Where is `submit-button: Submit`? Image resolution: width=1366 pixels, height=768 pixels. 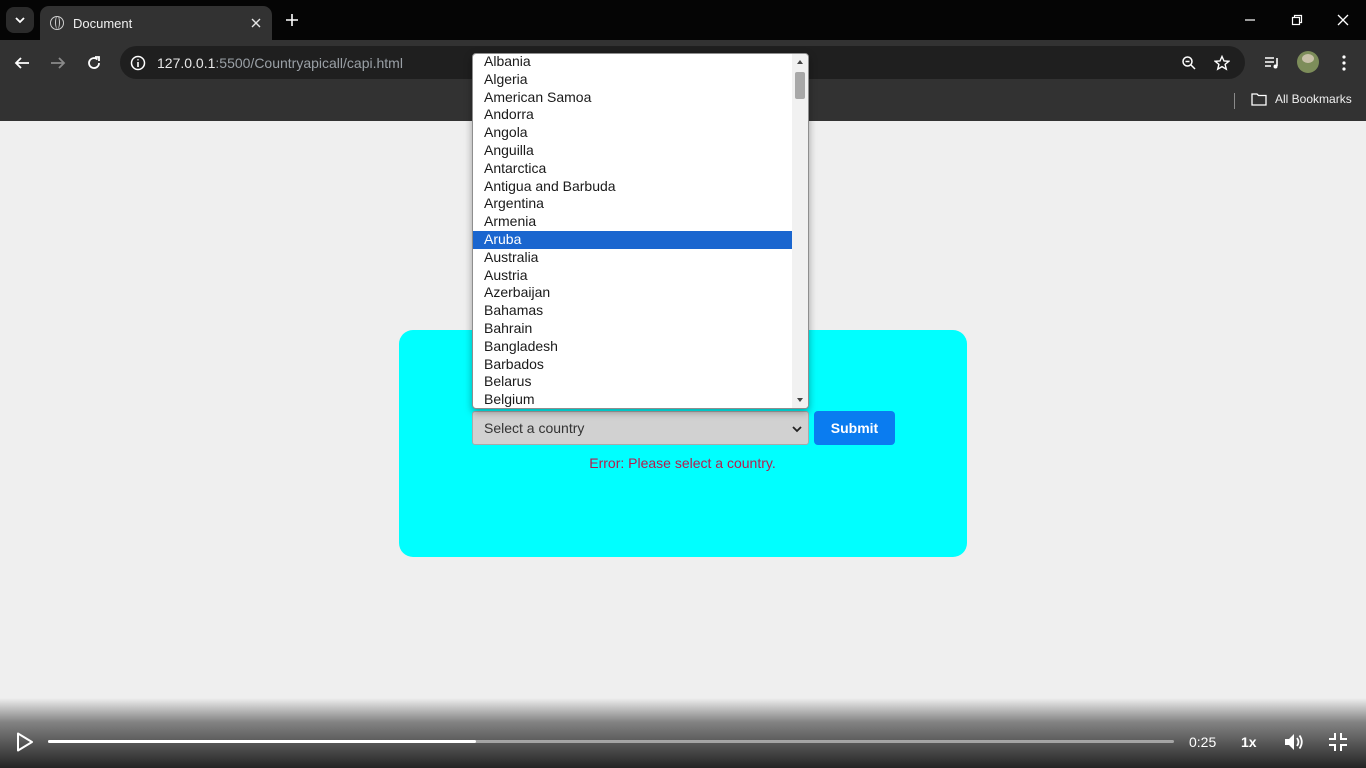
submit-button: Submit is located at coordinates (854, 428).